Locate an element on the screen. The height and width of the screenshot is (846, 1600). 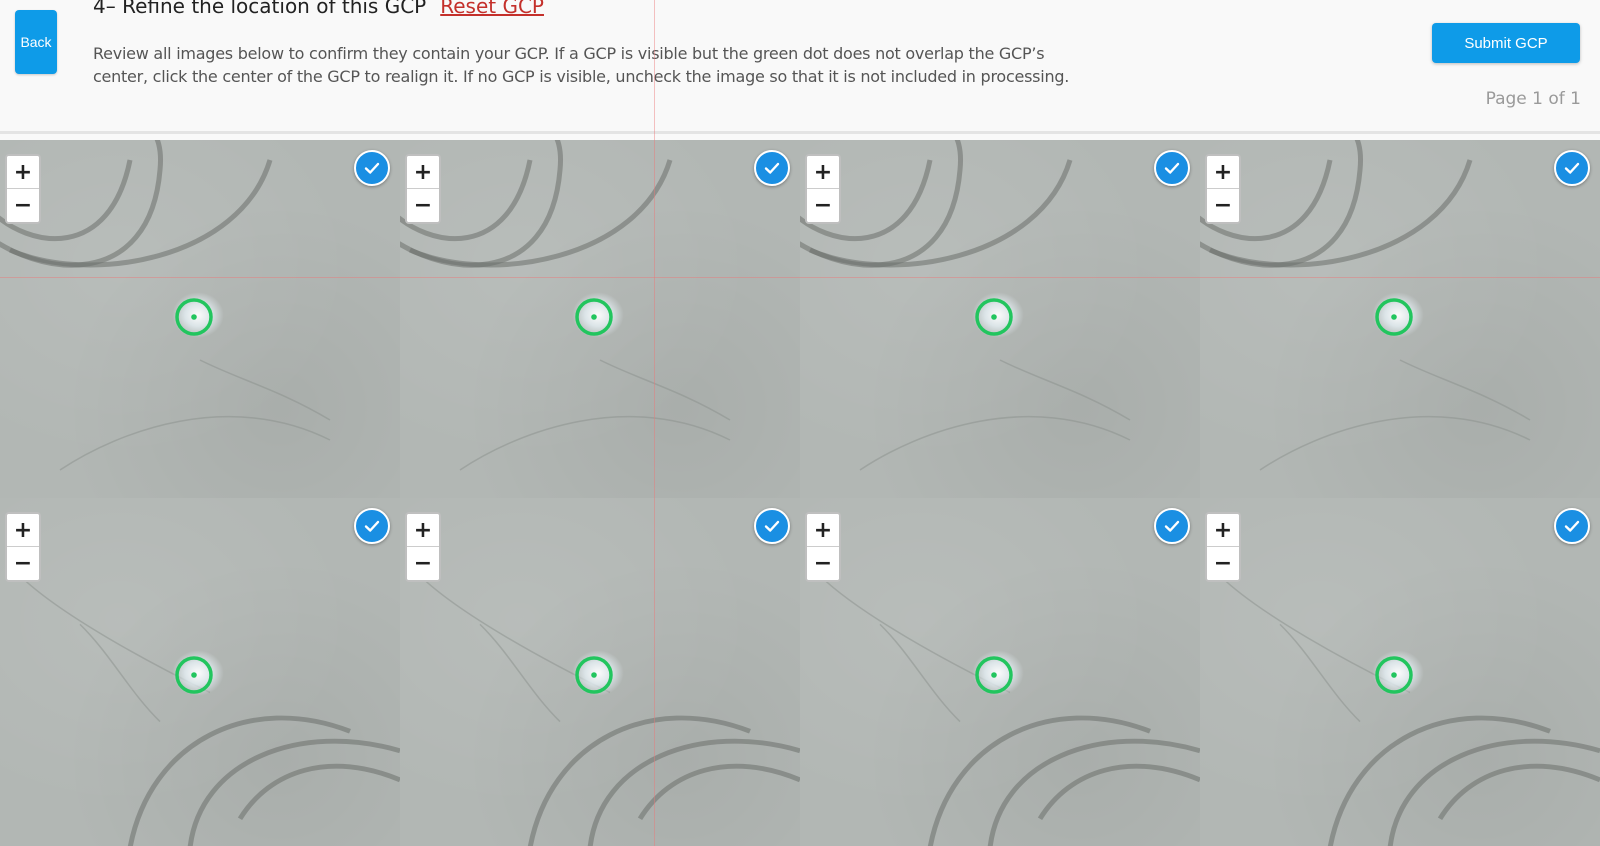
back-button: Back is located at coordinates (36, 42).